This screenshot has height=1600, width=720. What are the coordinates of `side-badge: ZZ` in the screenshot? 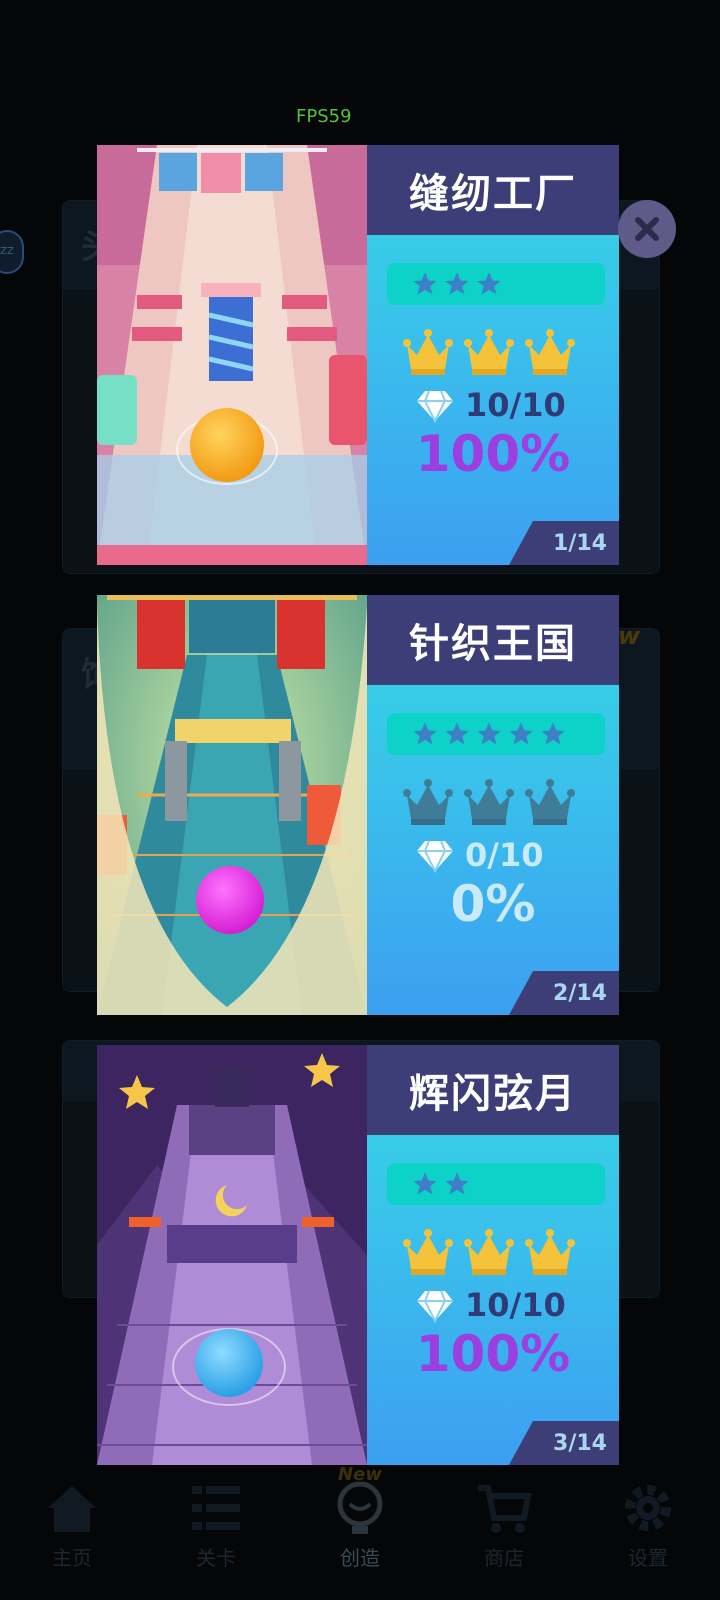 It's located at (12, 252).